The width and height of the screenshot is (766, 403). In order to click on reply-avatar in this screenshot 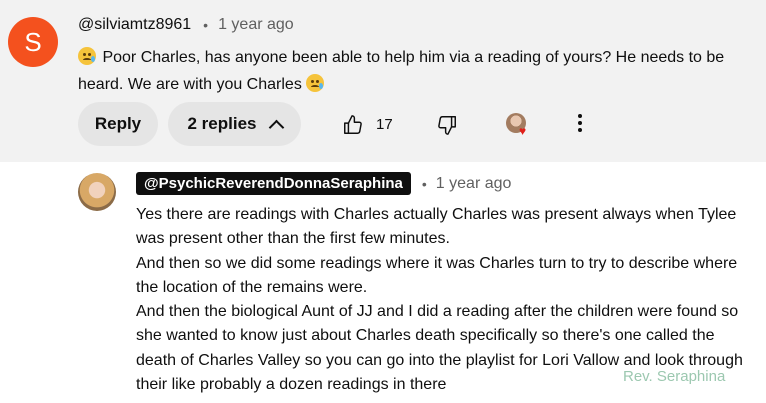, I will do `click(97, 192)`.